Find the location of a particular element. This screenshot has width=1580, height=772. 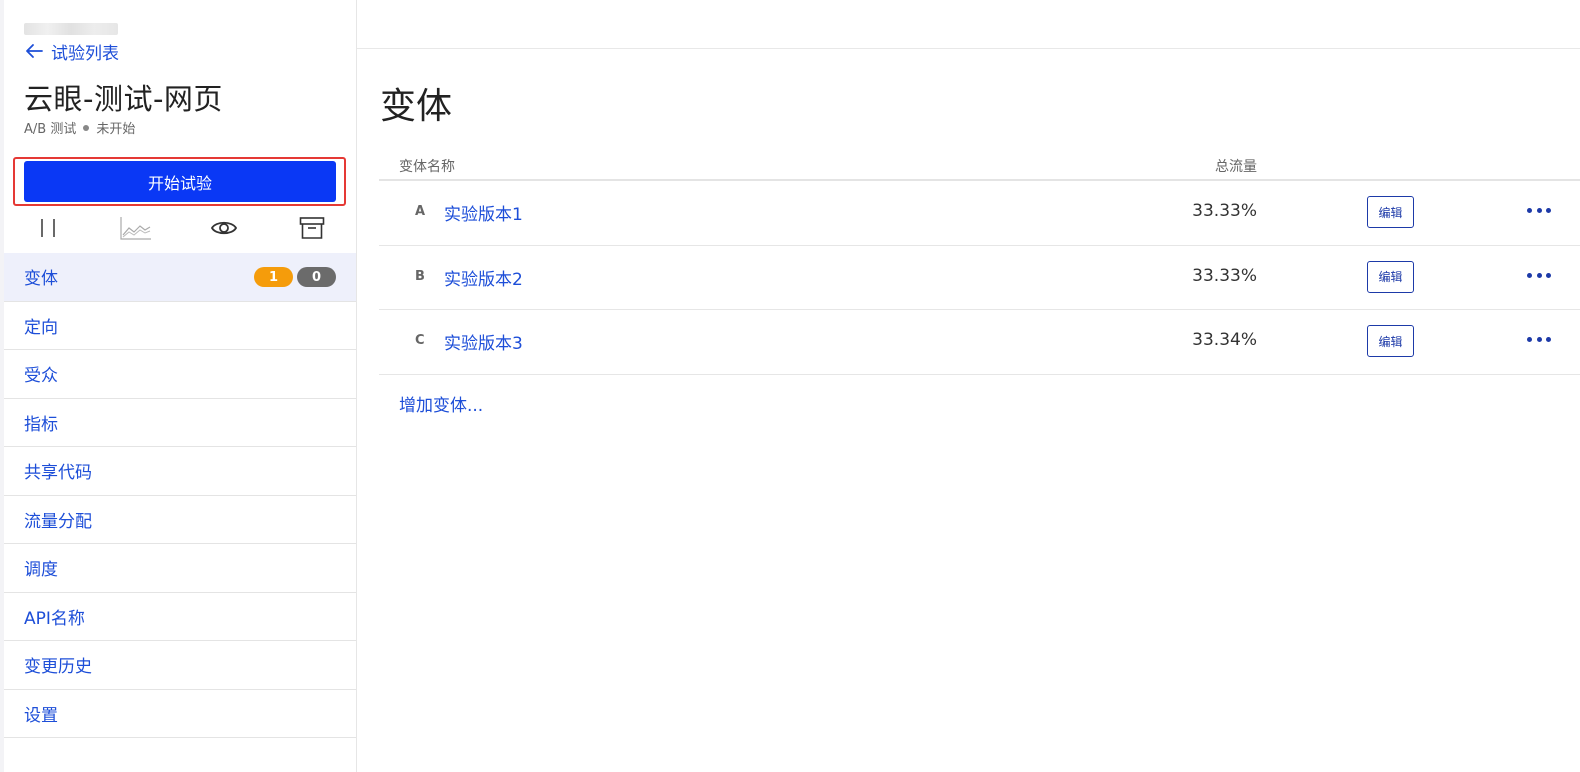

experiment-action-icons is located at coordinates (180, 228).